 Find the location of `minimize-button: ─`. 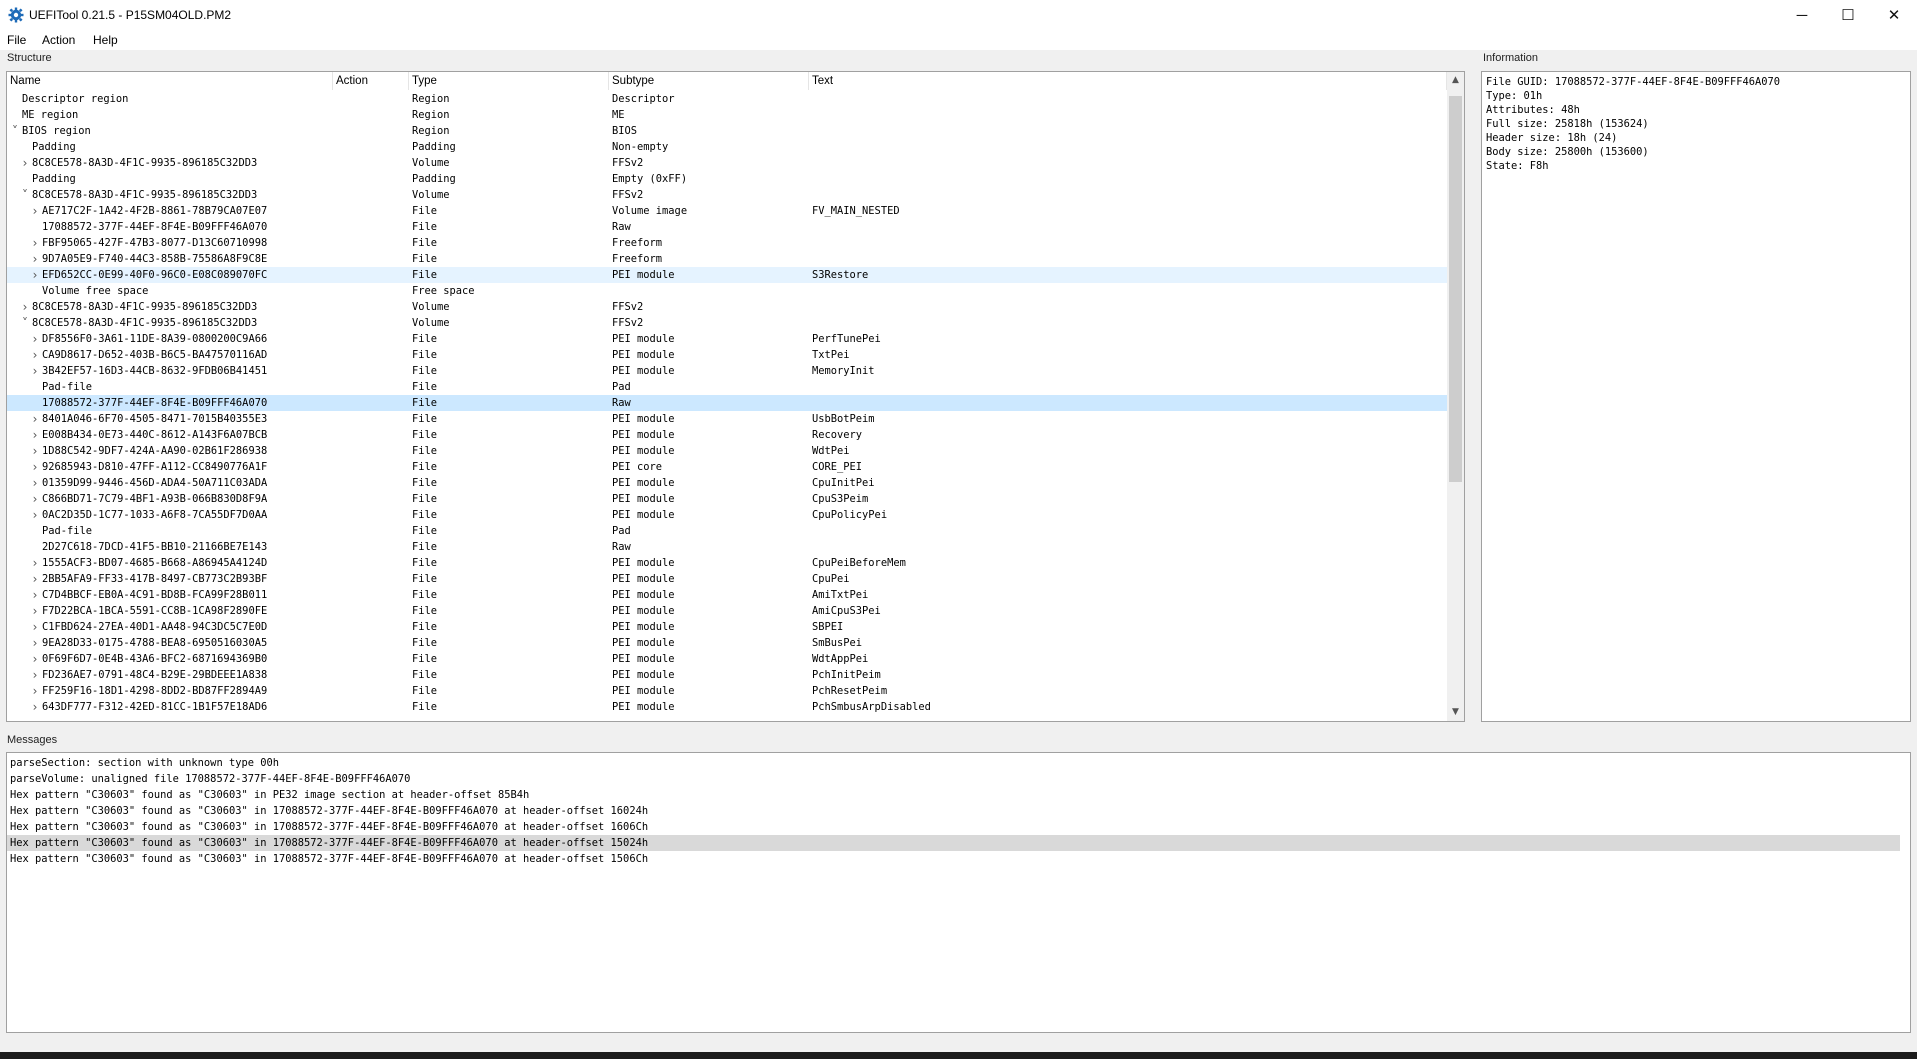

minimize-button: ─ is located at coordinates (1802, 15).